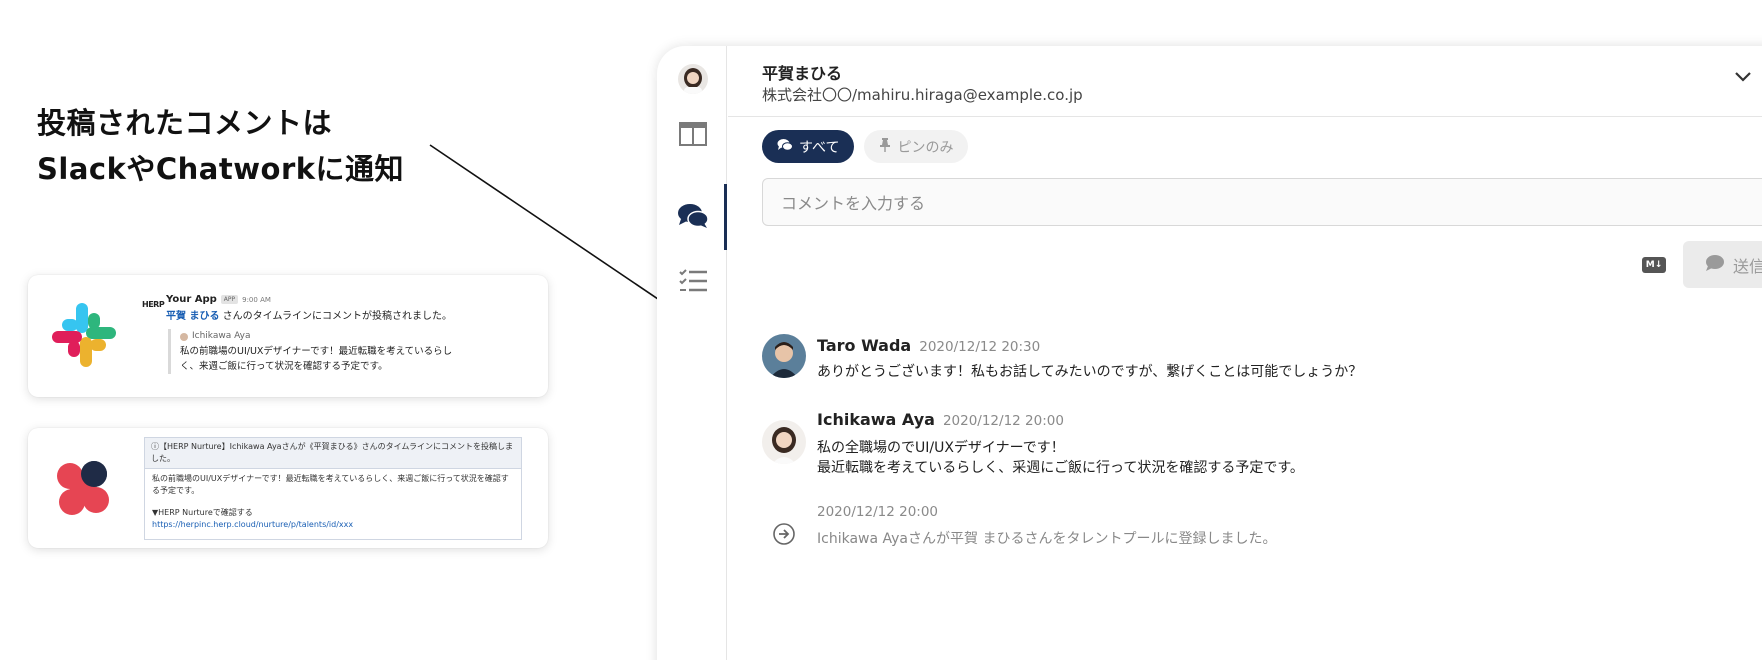 This screenshot has height=660, width=1762. Describe the element at coordinates (925, 147) in the screenshot. I see `tab-pinned-label: ピンのみ` at that location.